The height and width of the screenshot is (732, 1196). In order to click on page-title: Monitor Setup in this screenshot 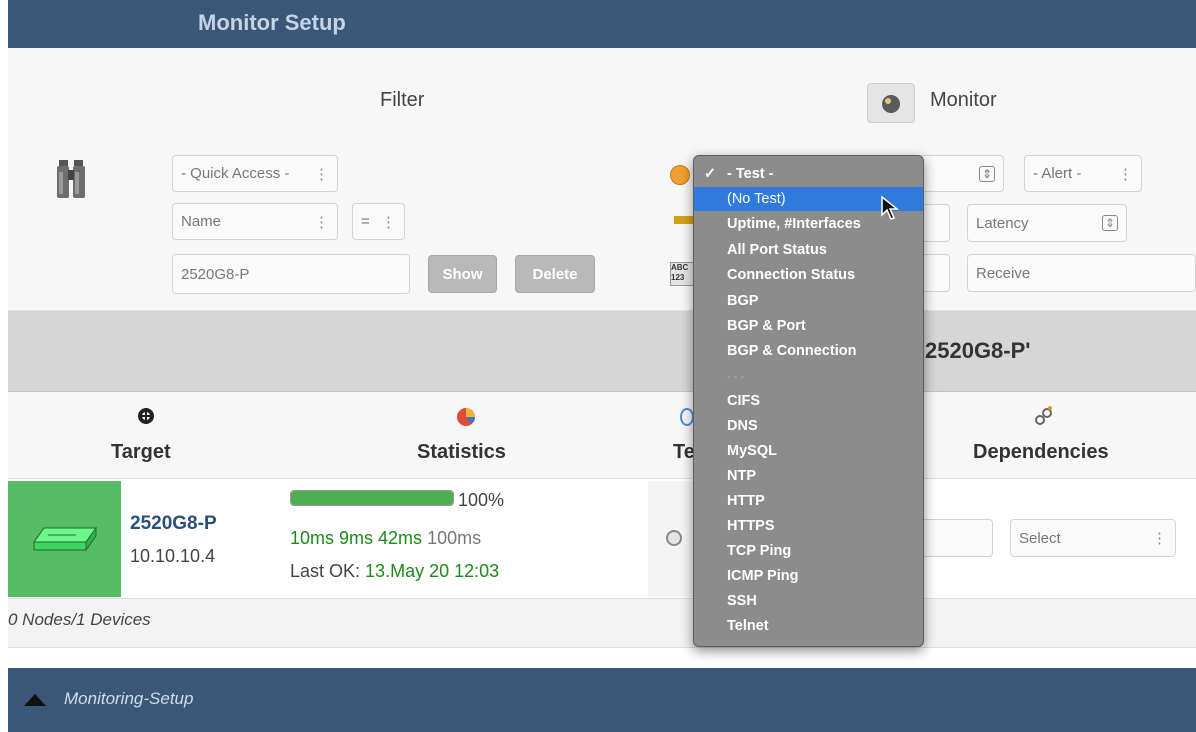, I will do `click(272, 22)`.